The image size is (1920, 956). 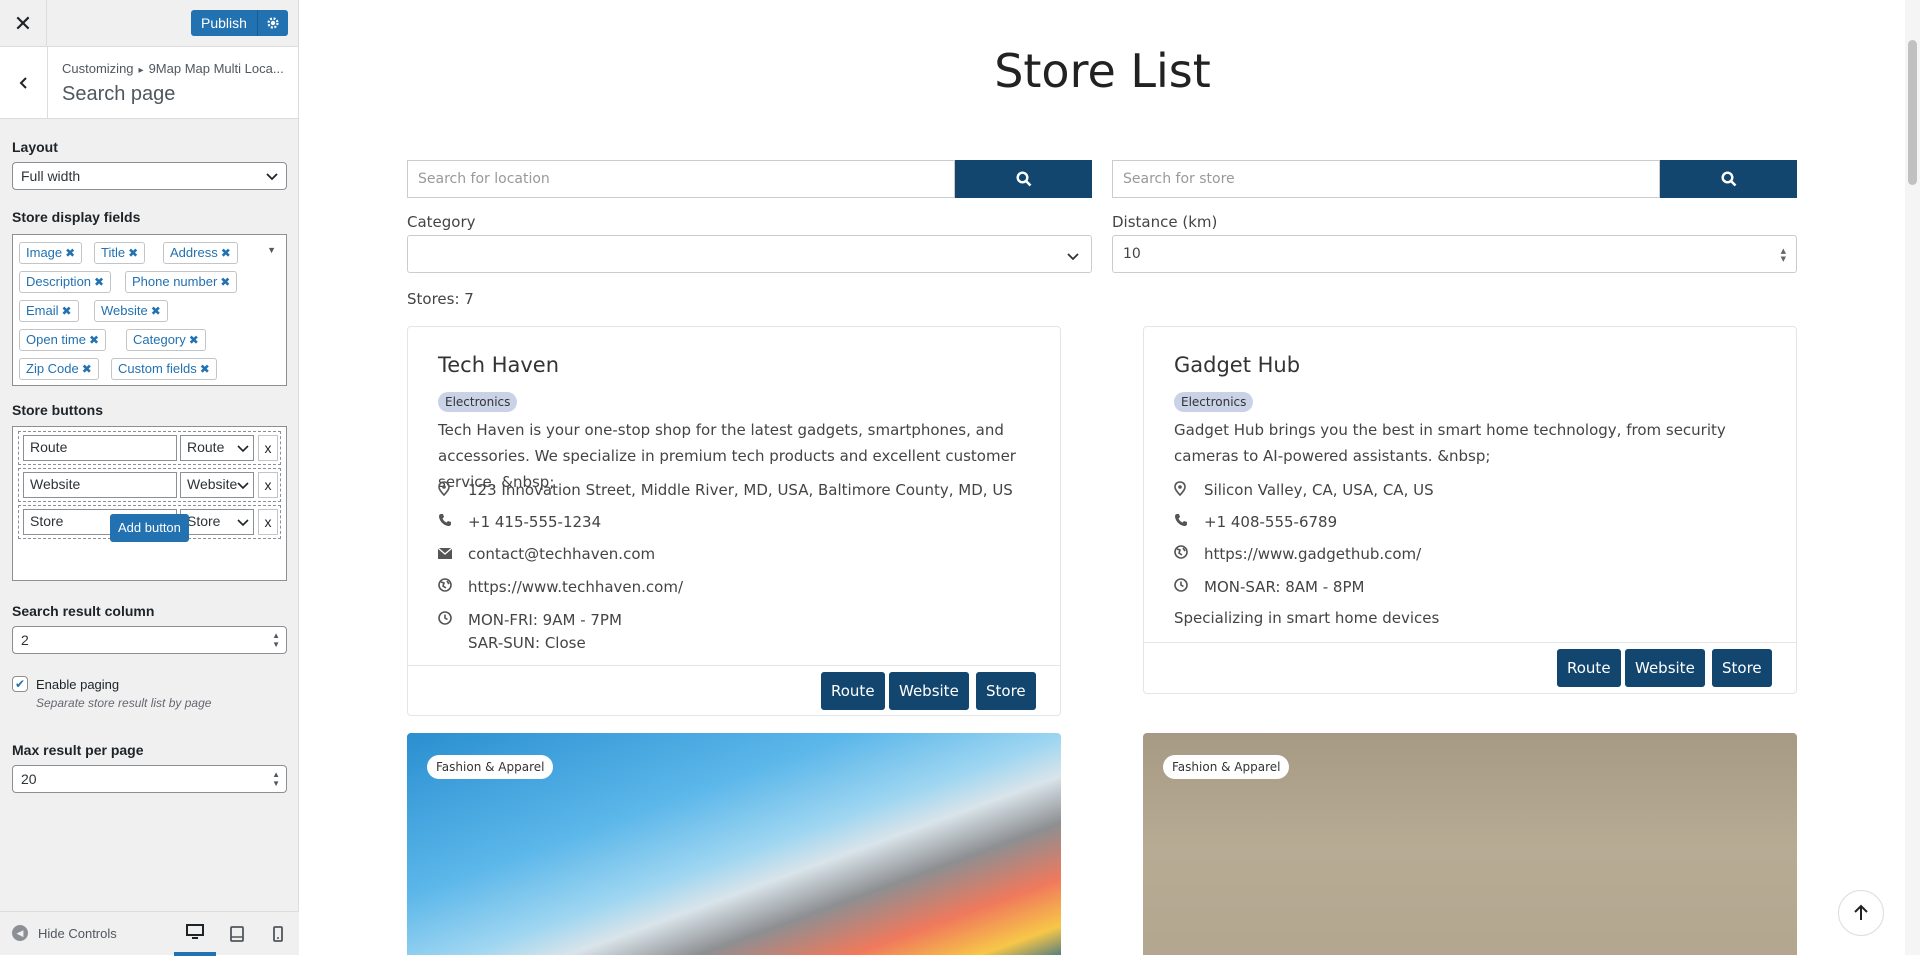 What do you see at coordinates (164, 369) in the screenshot?
I see `field-tag: Custom fields ✖` at bounding box center [164, 369].